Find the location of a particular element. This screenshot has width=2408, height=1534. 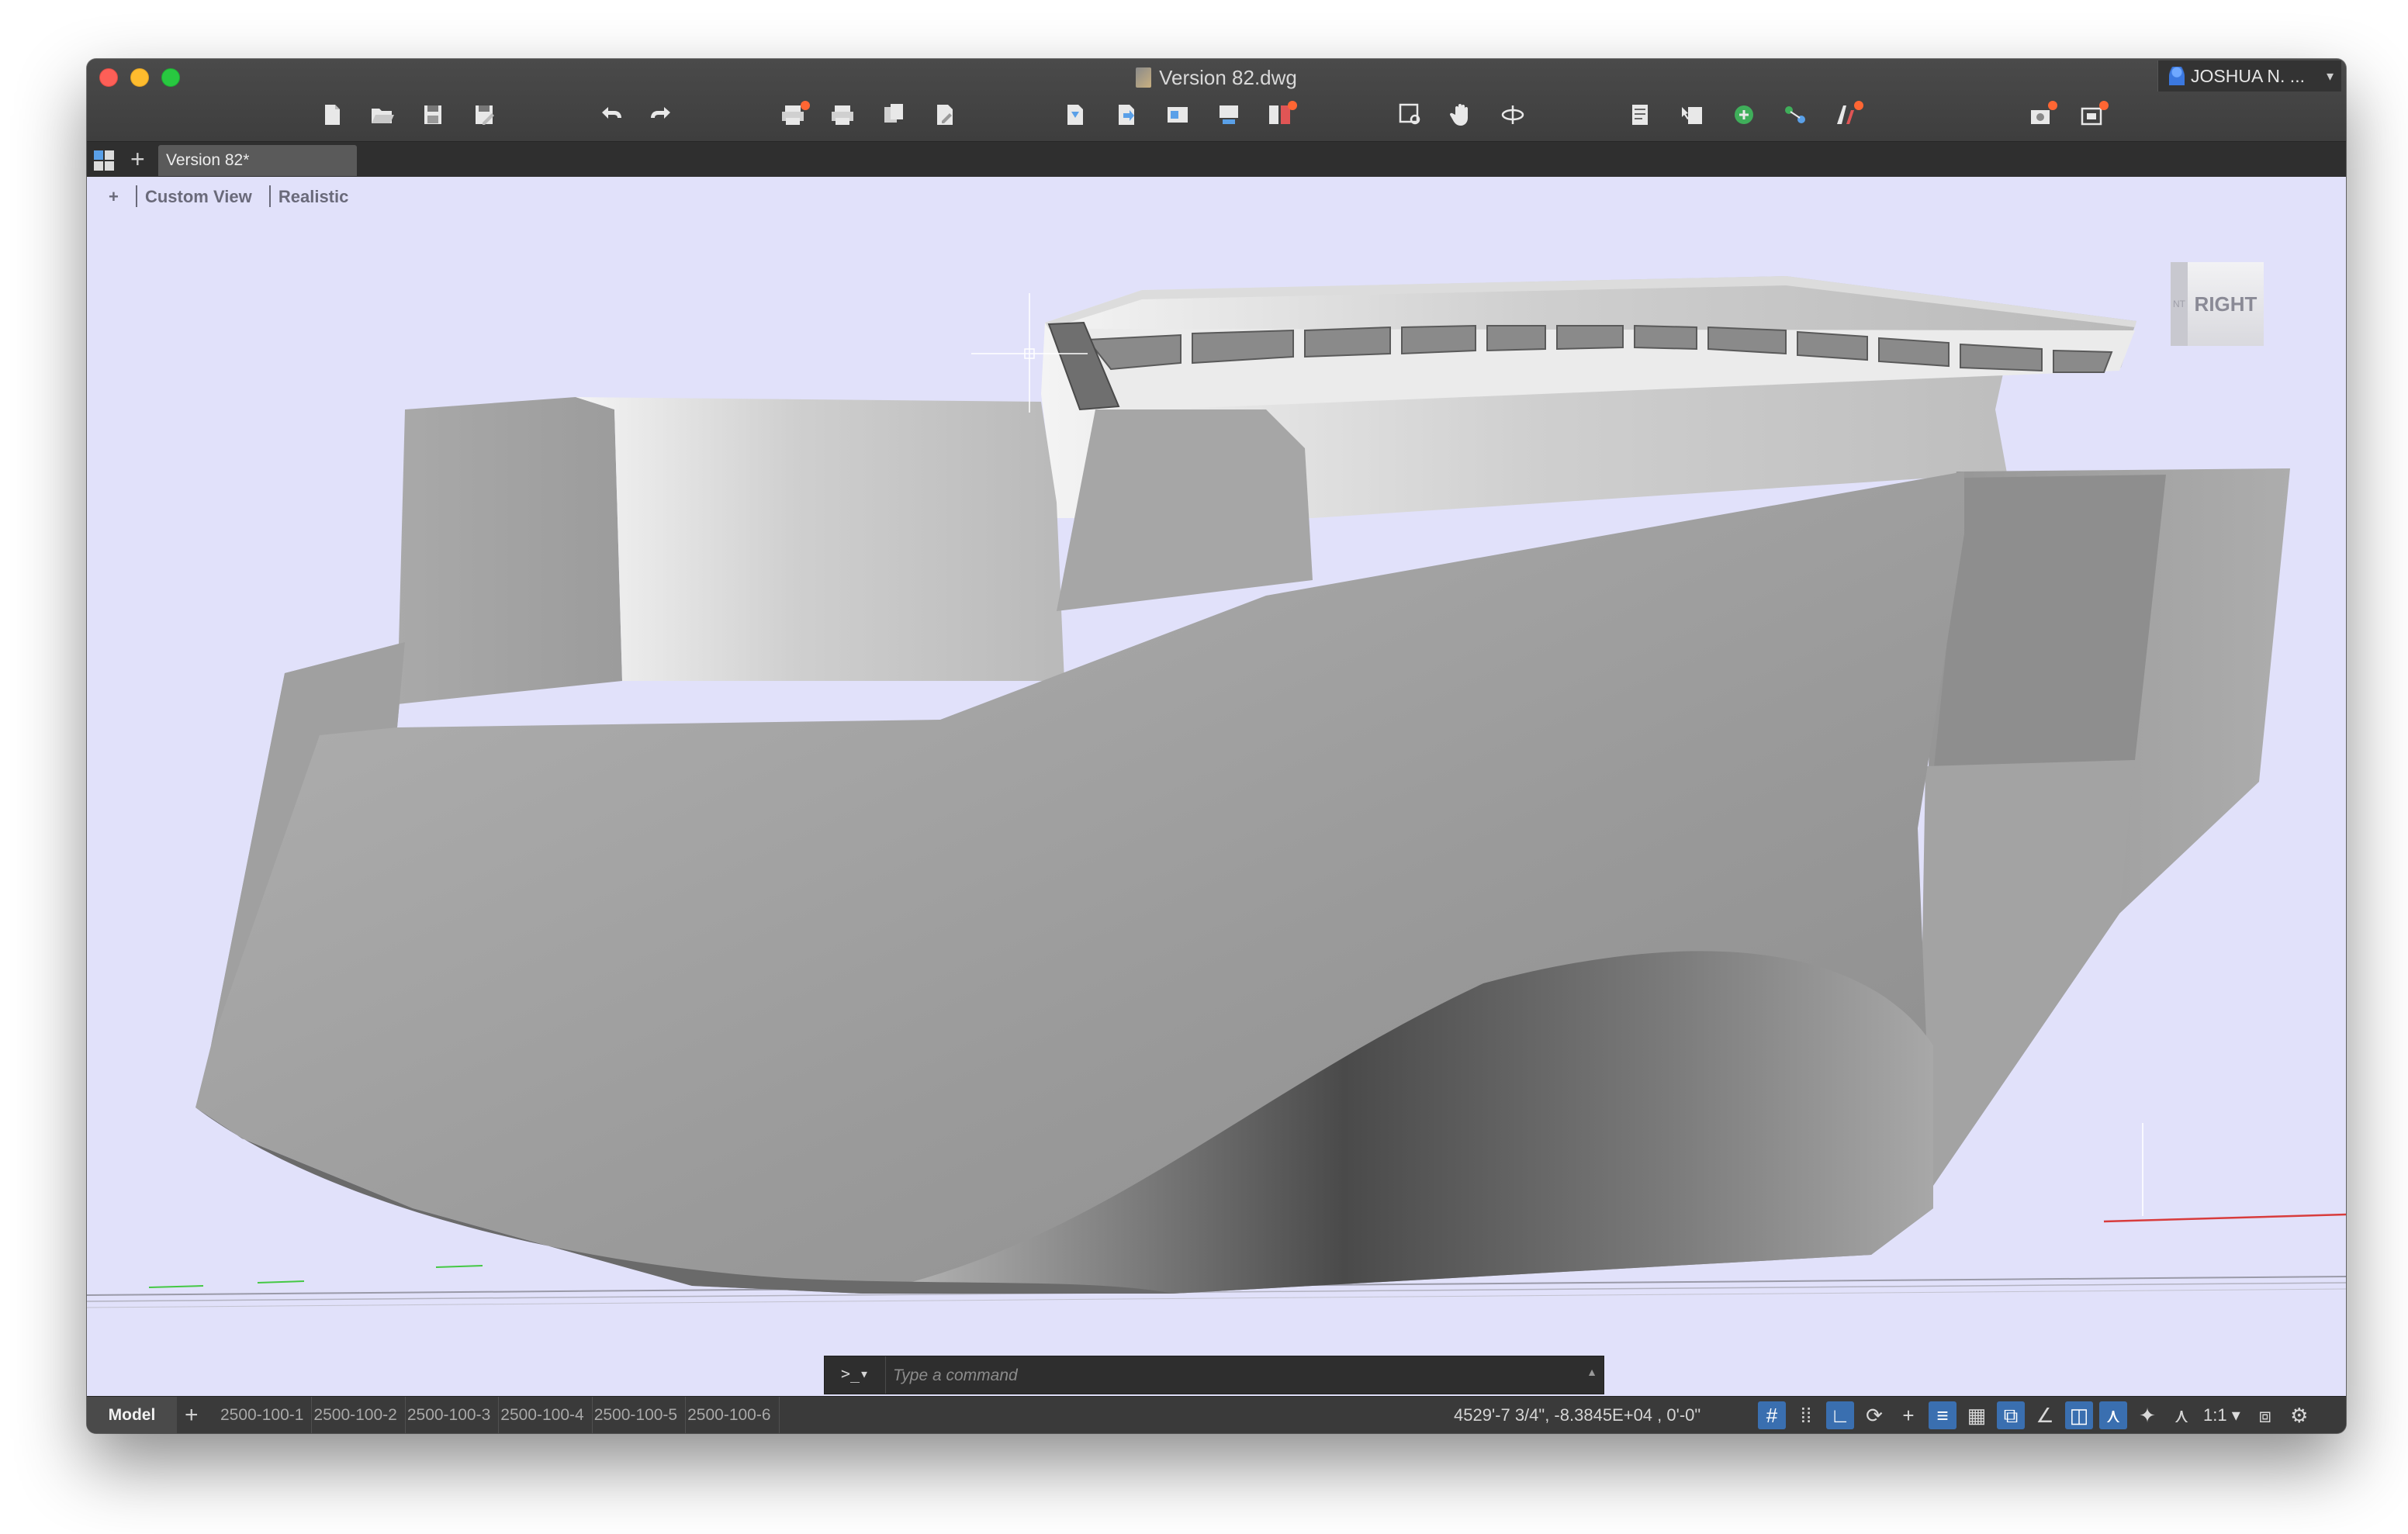

command-history-button: >_▾ is located at coordinates (856, 1375).